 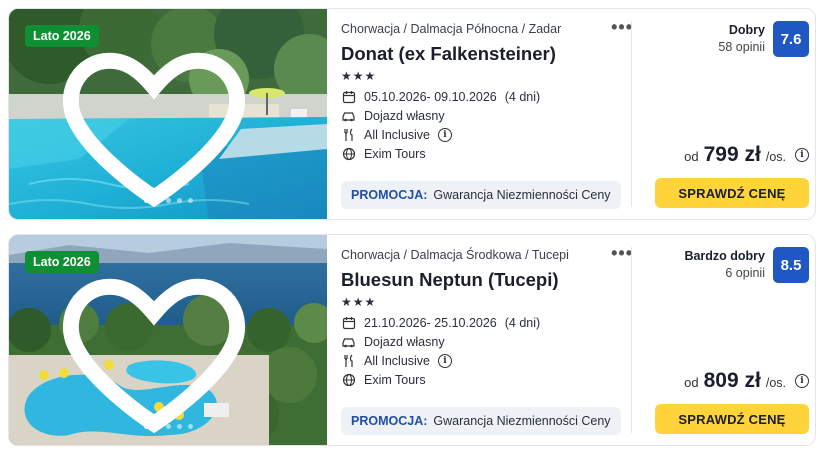 I want to click on review-count: 58 opinii, so click(x=741, y=47).